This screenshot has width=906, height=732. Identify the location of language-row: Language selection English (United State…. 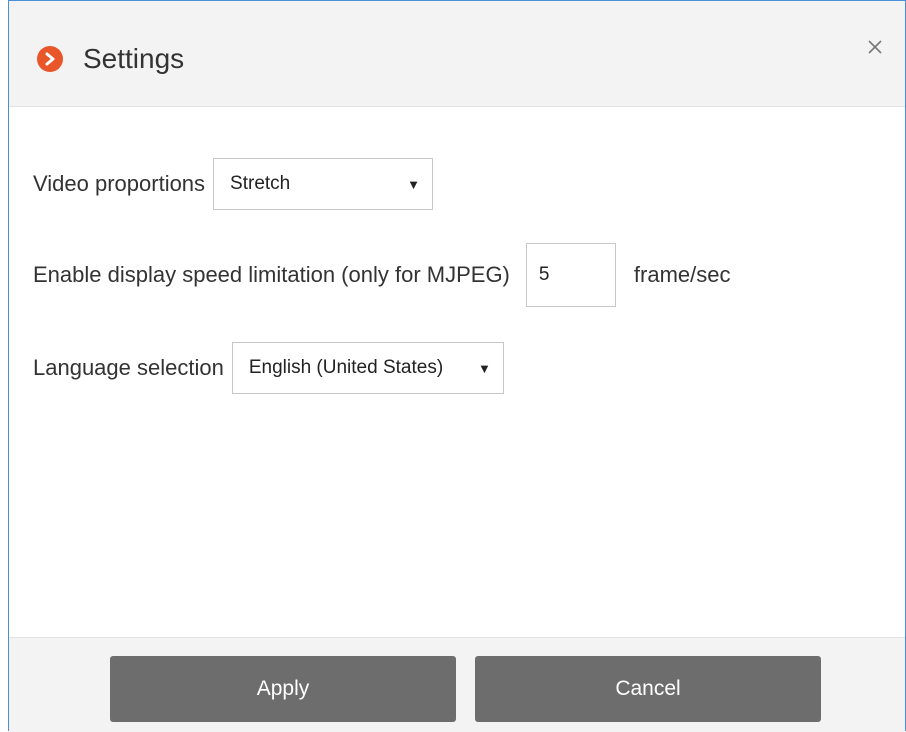
(268, 368).